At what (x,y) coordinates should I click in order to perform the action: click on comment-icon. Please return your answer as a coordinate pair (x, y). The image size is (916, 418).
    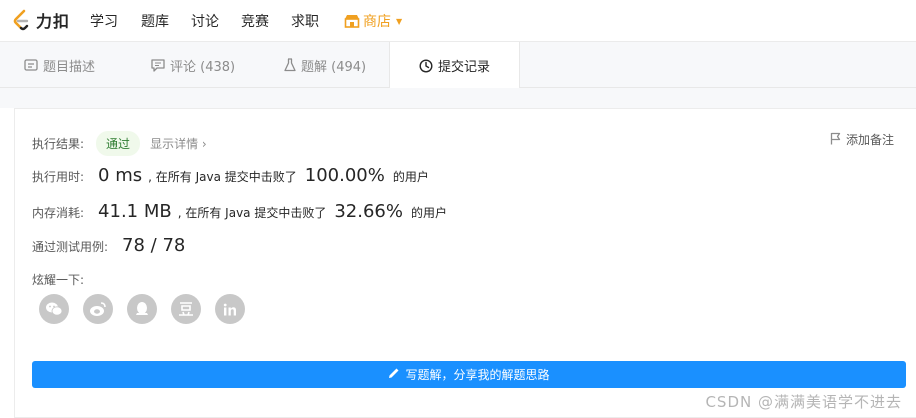
    Looking at the image, I should click on (158, 65).